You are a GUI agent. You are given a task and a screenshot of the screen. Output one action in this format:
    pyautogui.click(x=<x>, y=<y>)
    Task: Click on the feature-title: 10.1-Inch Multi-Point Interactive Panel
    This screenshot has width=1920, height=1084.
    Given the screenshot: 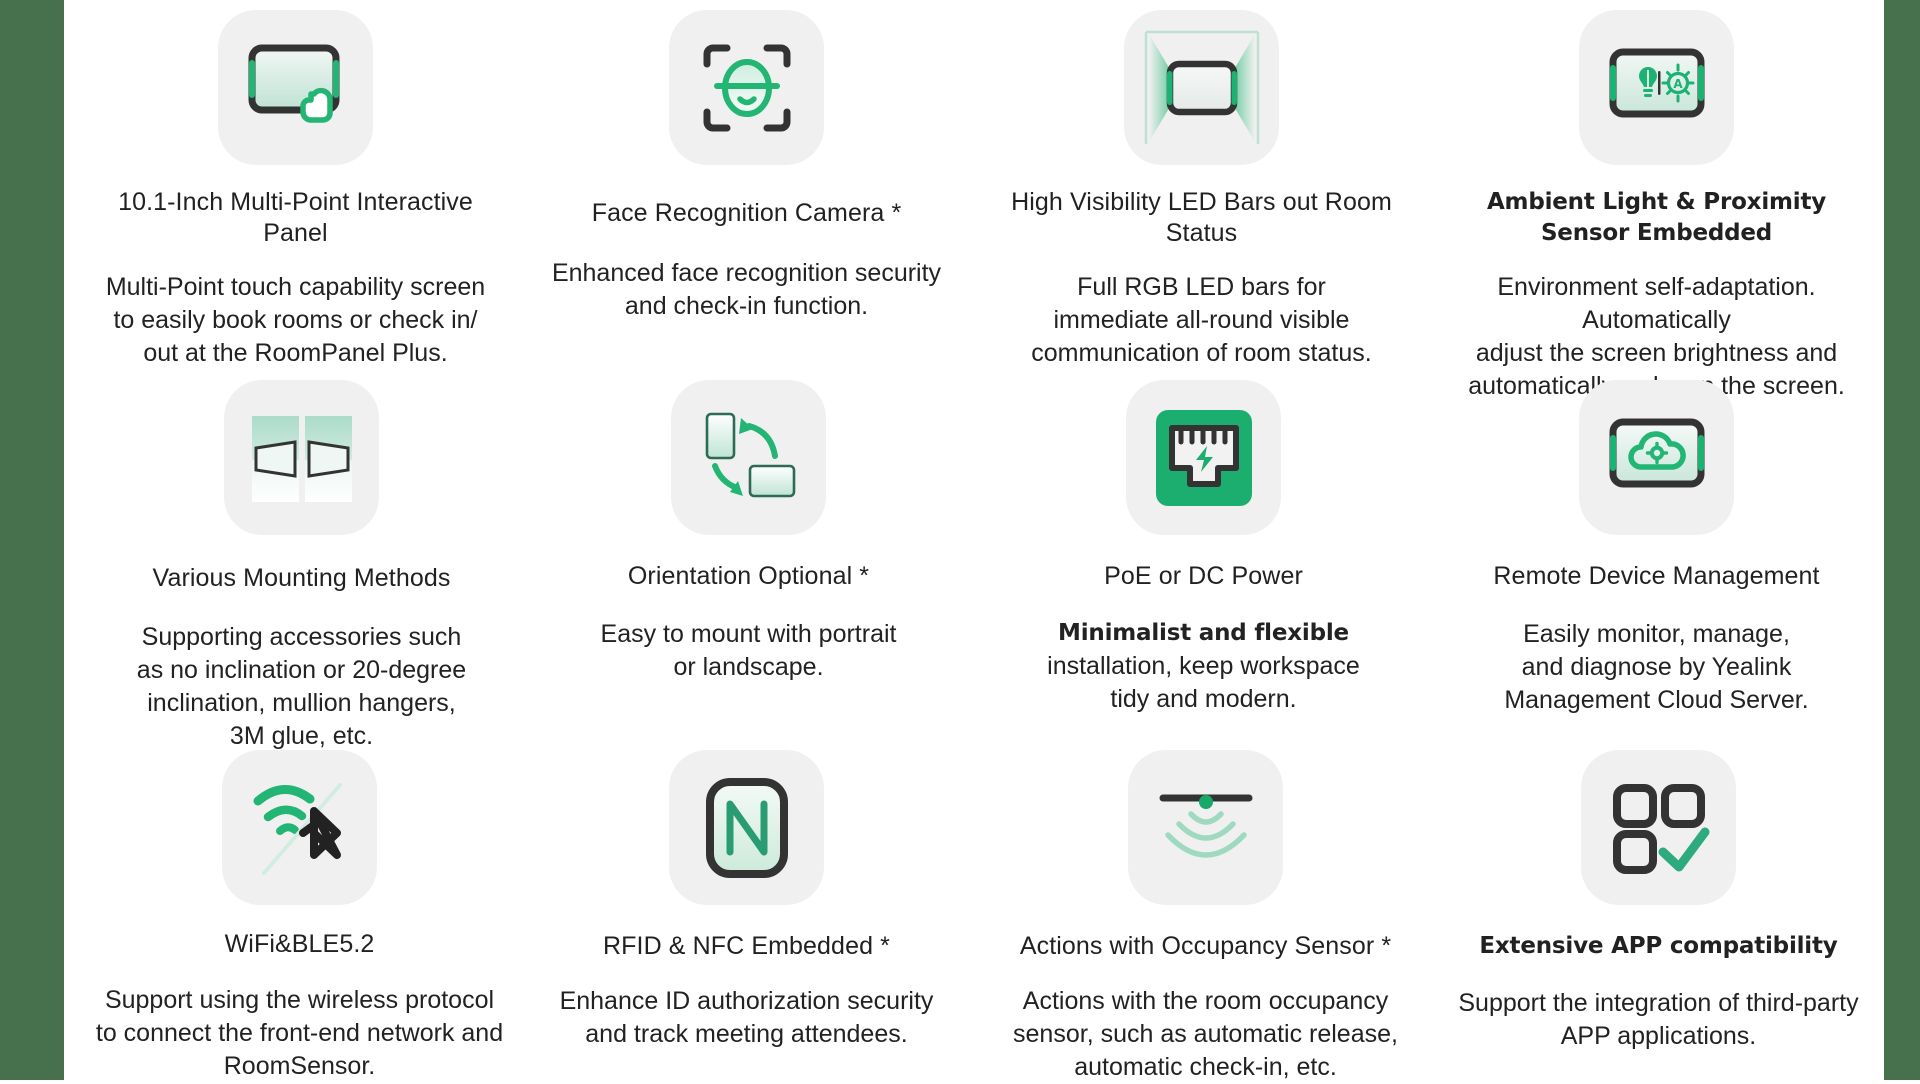 What is the action you would take?
    pyautogui.click(x=295, y=217)
    